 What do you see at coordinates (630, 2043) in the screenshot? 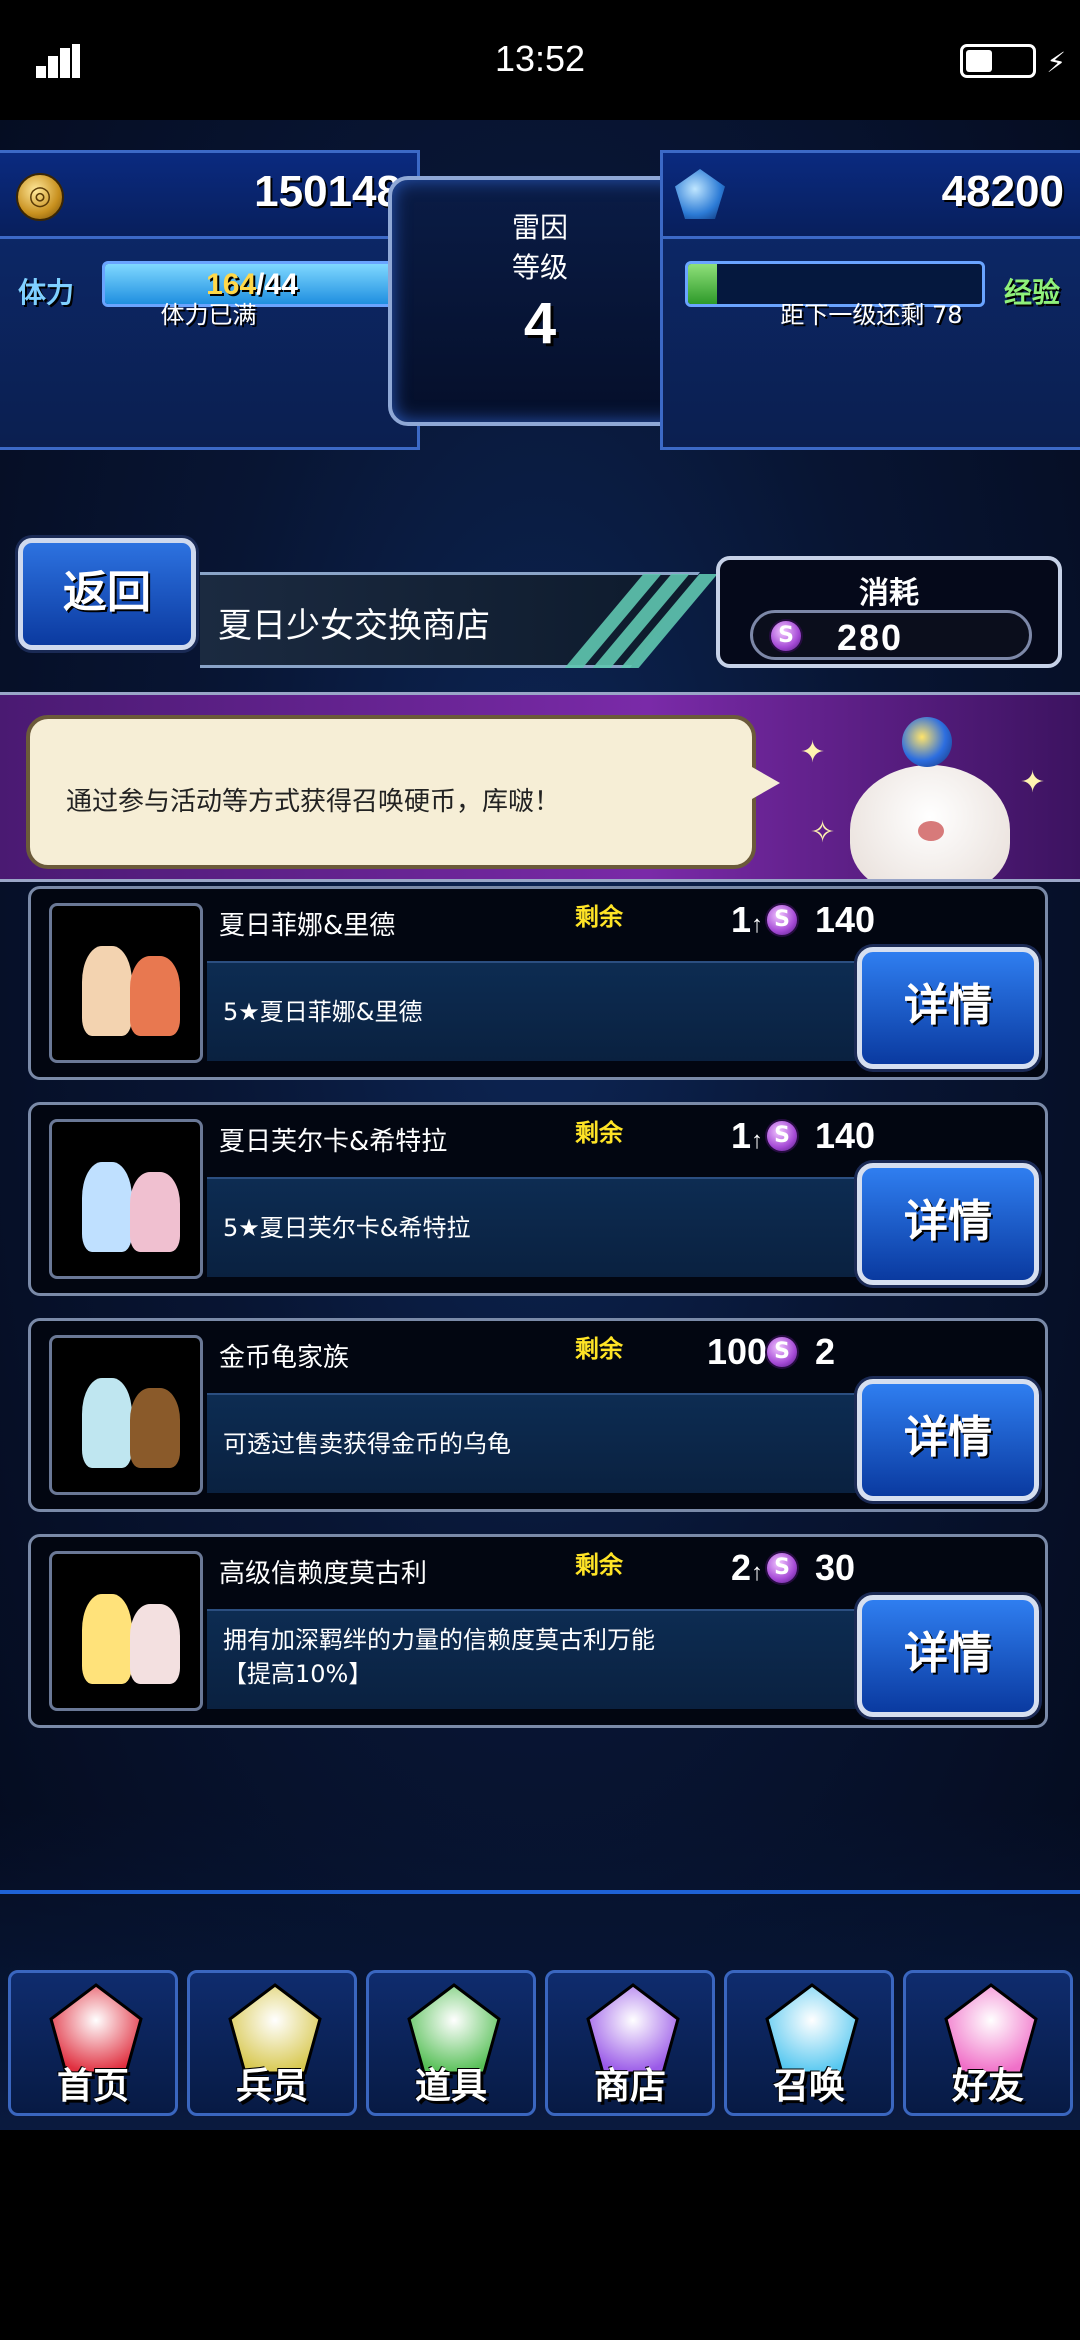
I see `nav-tab-3: 商店` at bounding box center [630, 2043].